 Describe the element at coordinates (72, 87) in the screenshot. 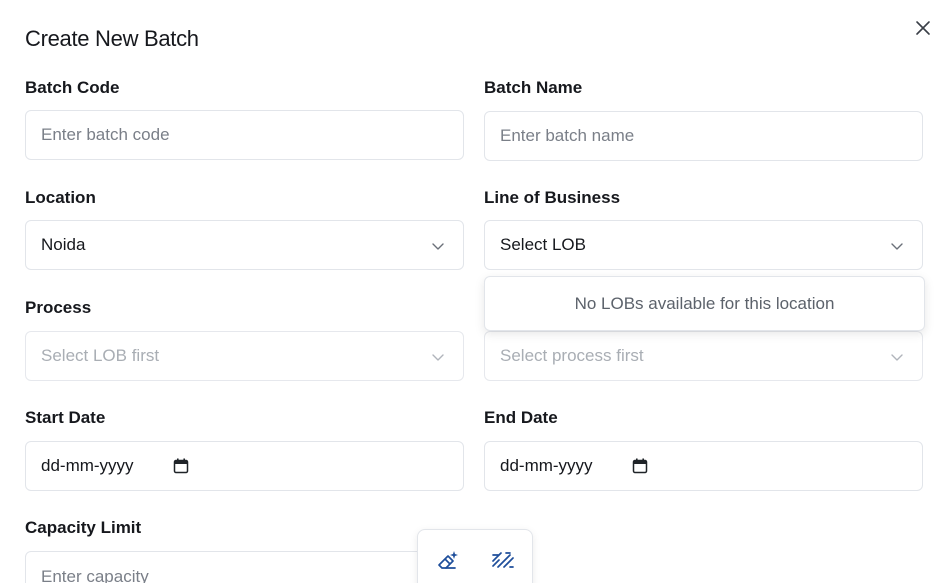

I see `batch-code-label: Batch Code` at that location.